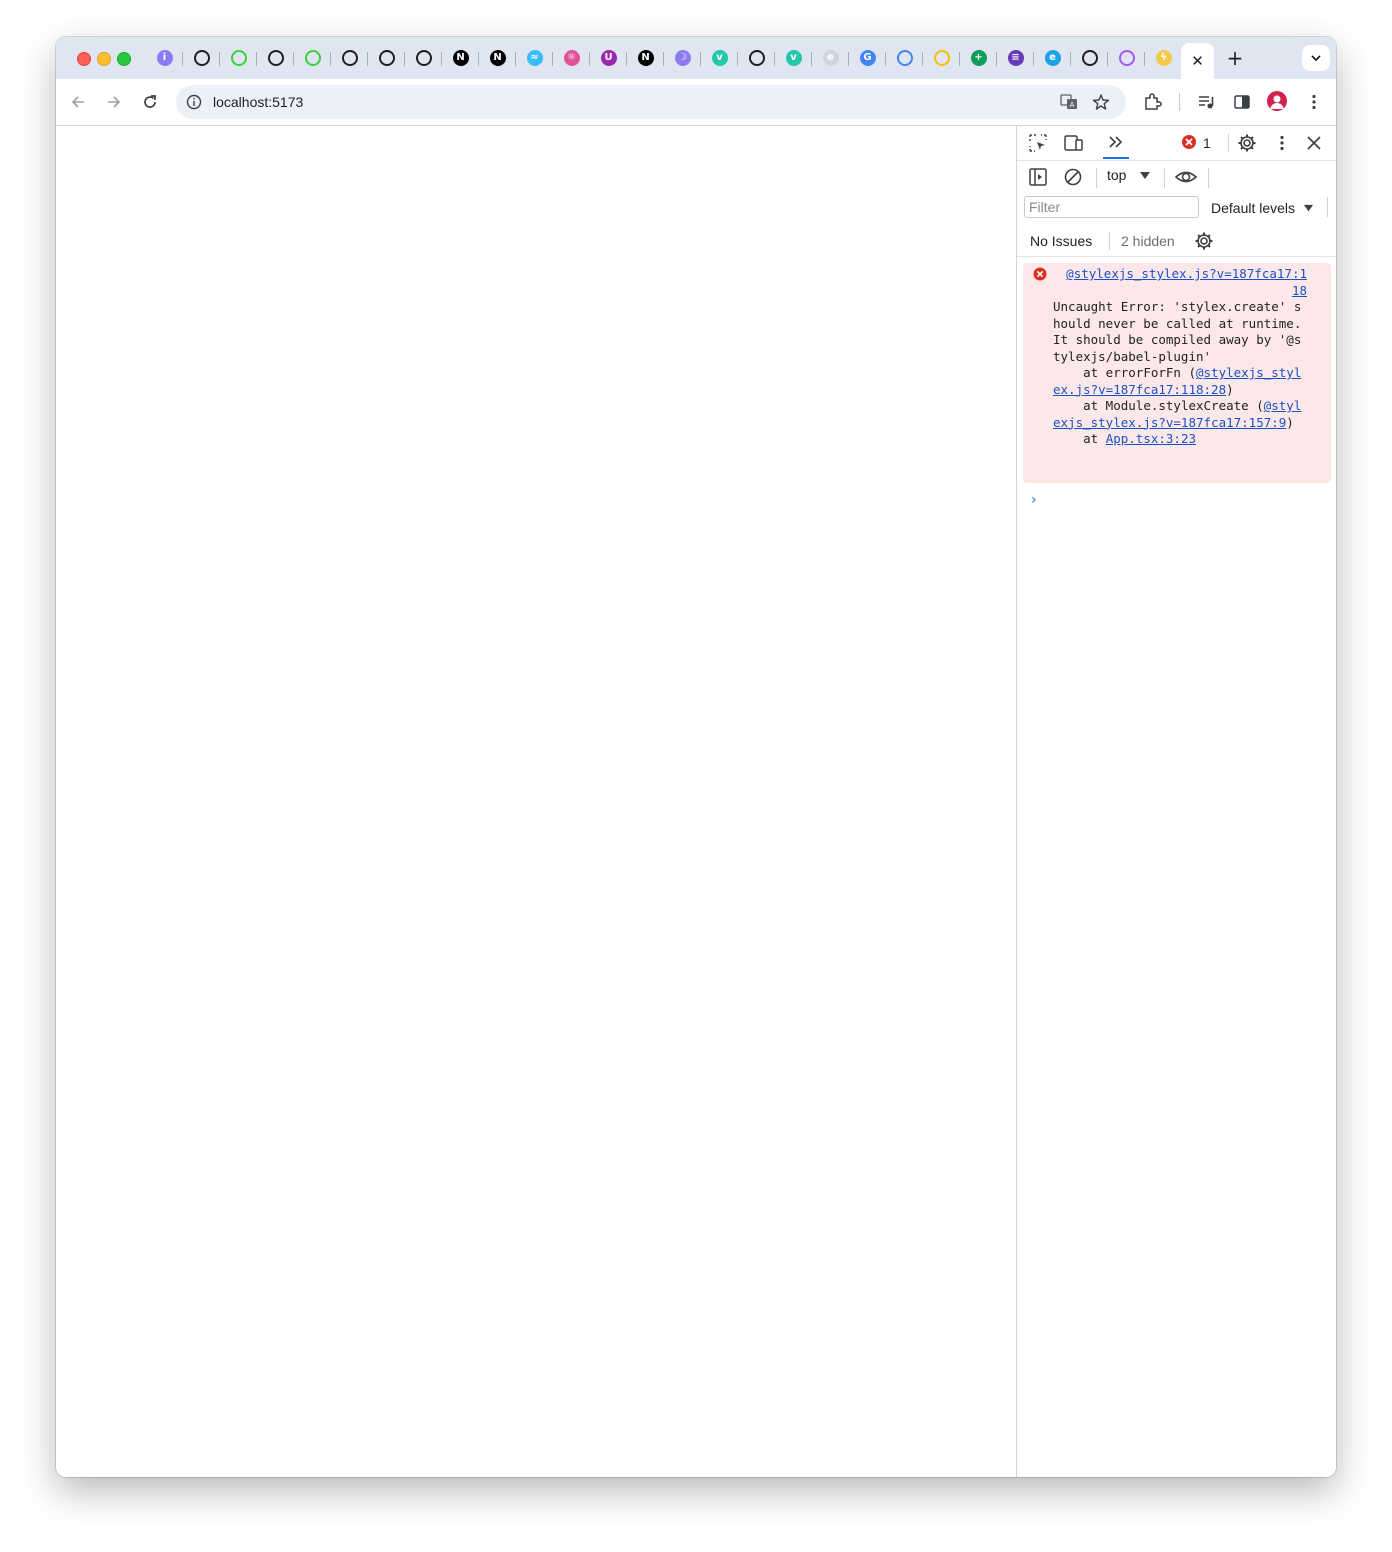 The width and height of the screenshot is (1392, 1552). What do you see at coordinates (1073, 143) in the screenshot?
I see `device-toolbar-icon` at bounding box center [1073, 143].